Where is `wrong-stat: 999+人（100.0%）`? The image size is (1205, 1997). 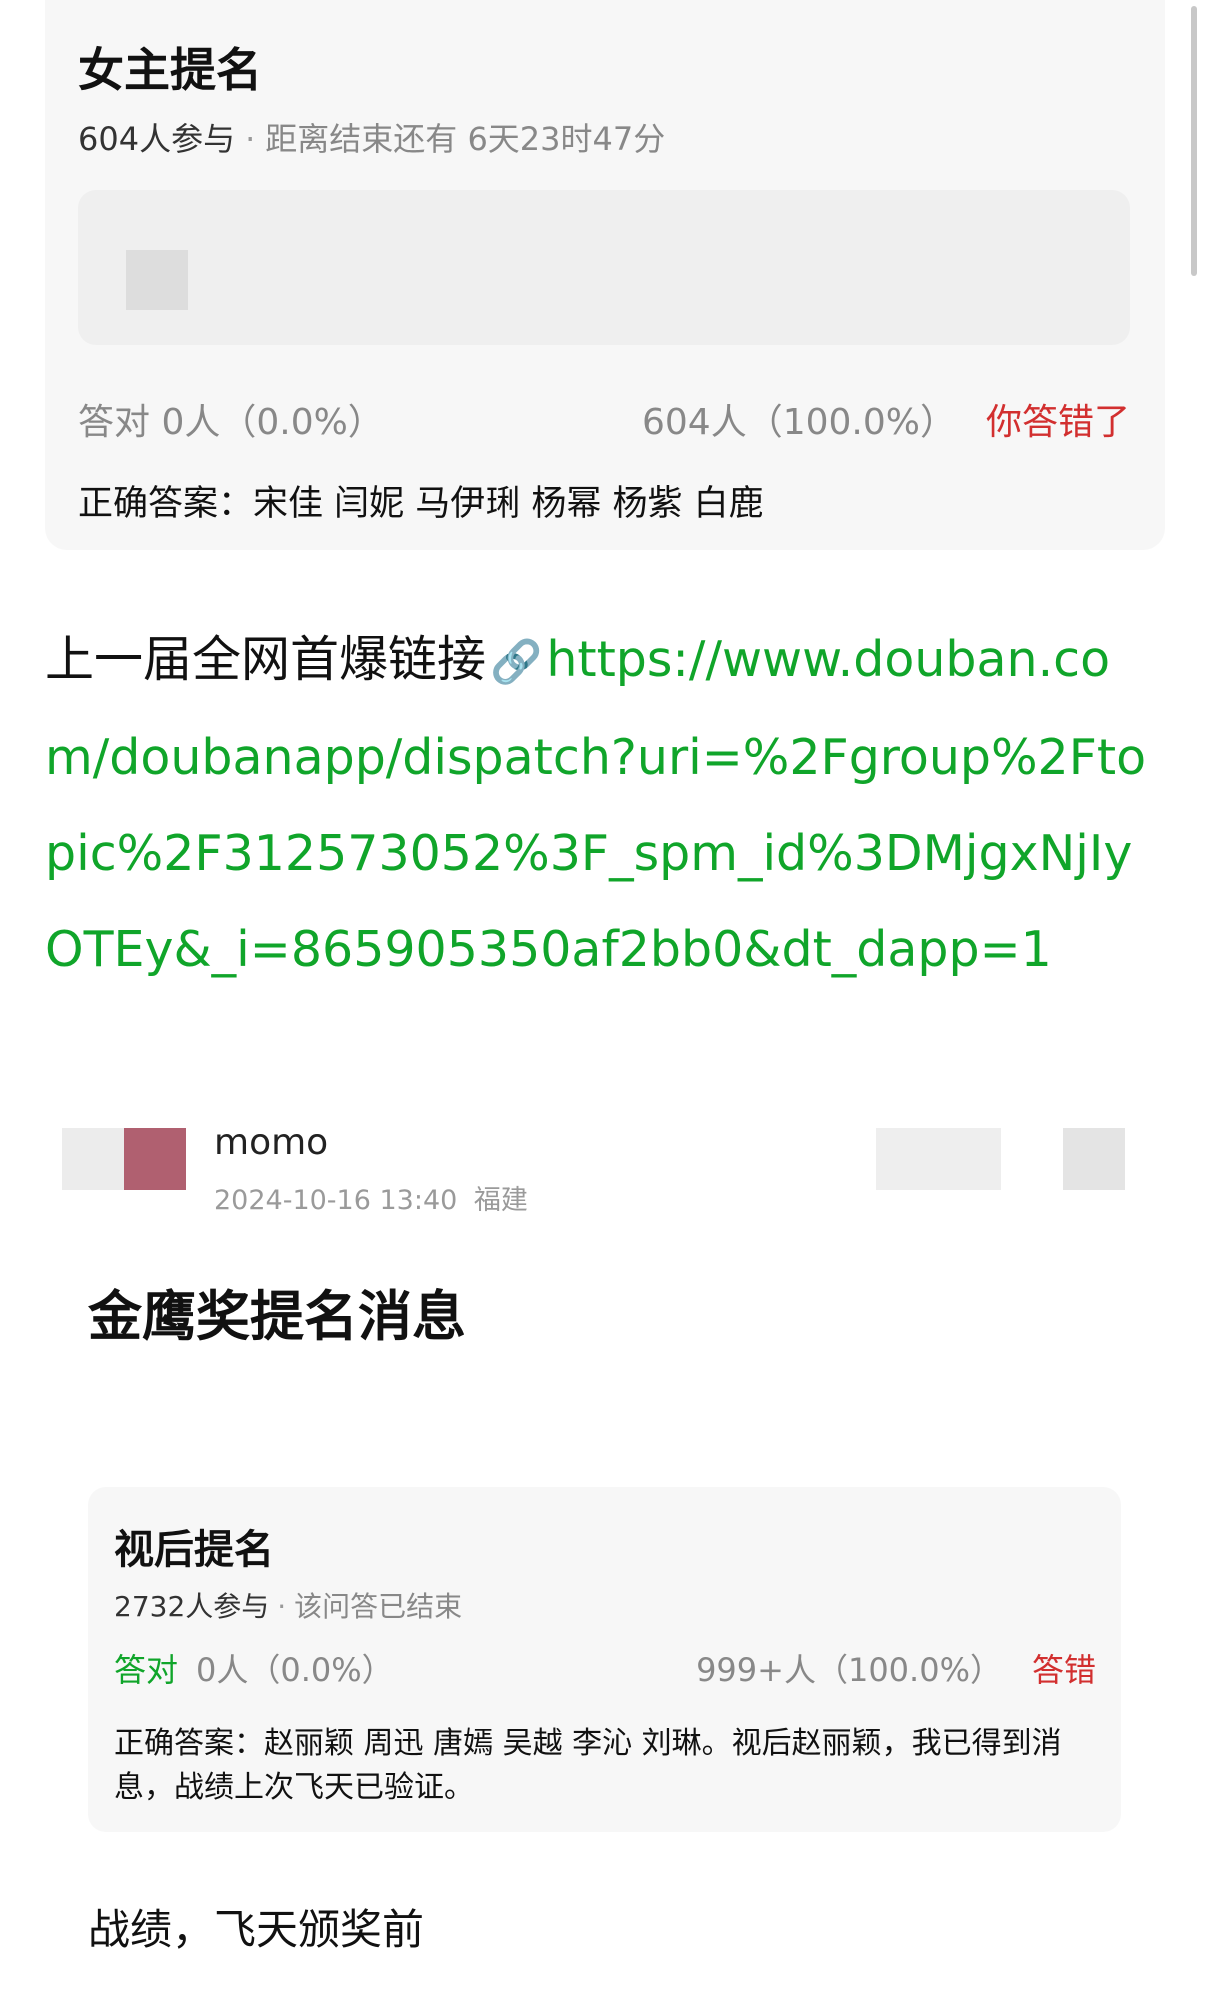
wrong-stat: 999+人（100.0%） is located at coordinates (849, 1670).